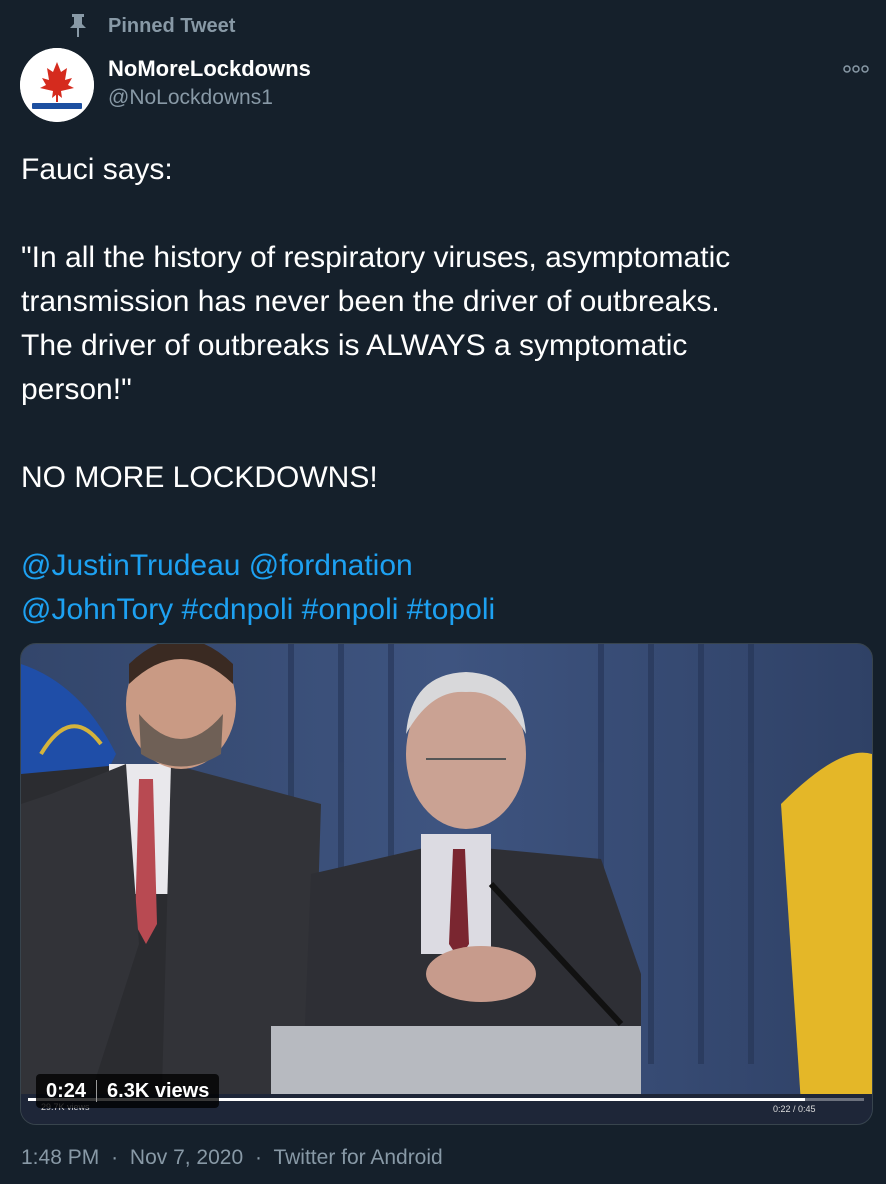  What do you see at coordinates (331, 565) in the screenshot?
I see `mention-link: @fordnation` at bounding box center [331, 565].